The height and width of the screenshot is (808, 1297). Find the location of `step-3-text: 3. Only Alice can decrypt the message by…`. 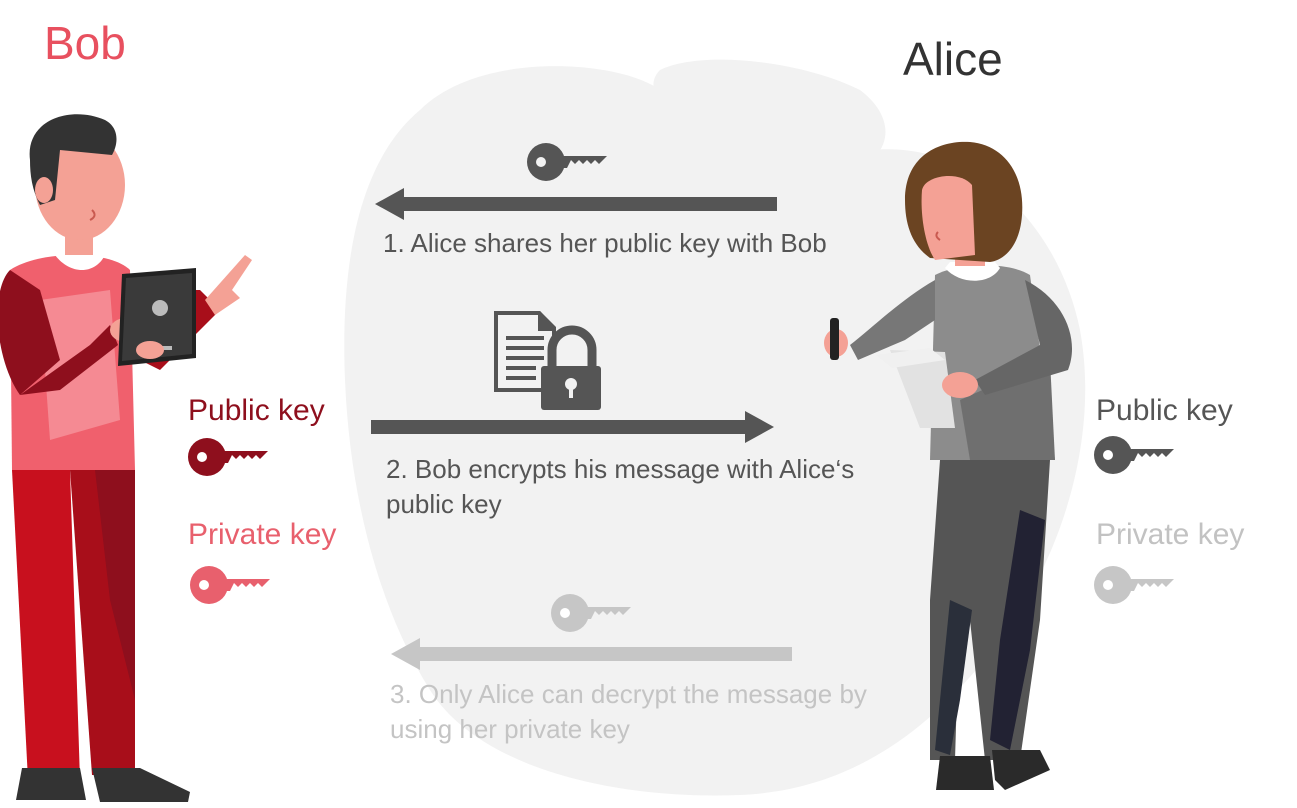

step-3-text: 3. Only Alice can decrypt the message by… is located at coordinates (660, 712).